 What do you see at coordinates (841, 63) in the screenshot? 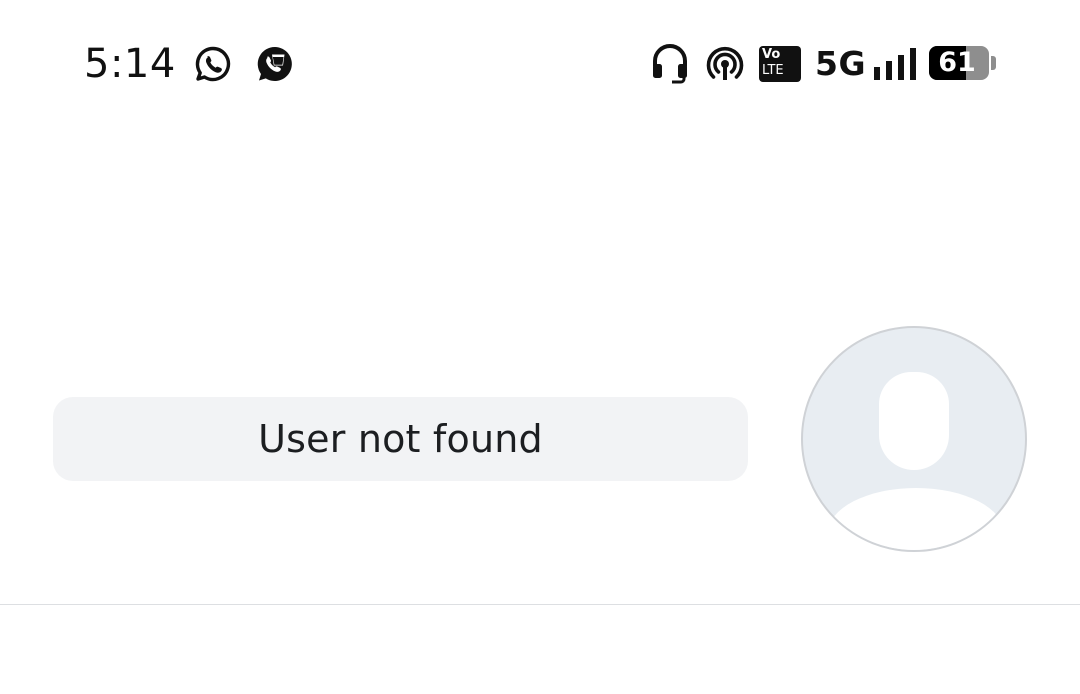
I see `network-type-label: 5G` at bounding box center [841, 63].